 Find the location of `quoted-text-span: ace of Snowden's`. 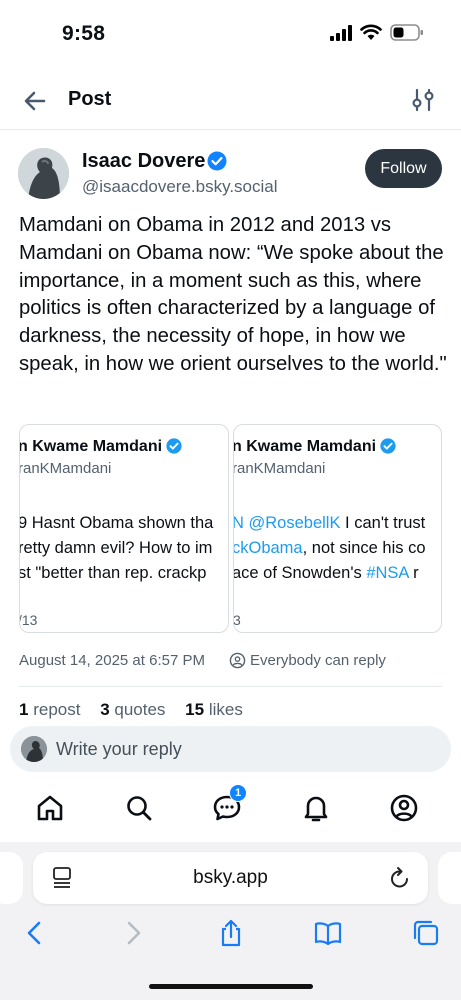

quoted-text-span: ace of Snowden's is located at coordinates (300, 573).